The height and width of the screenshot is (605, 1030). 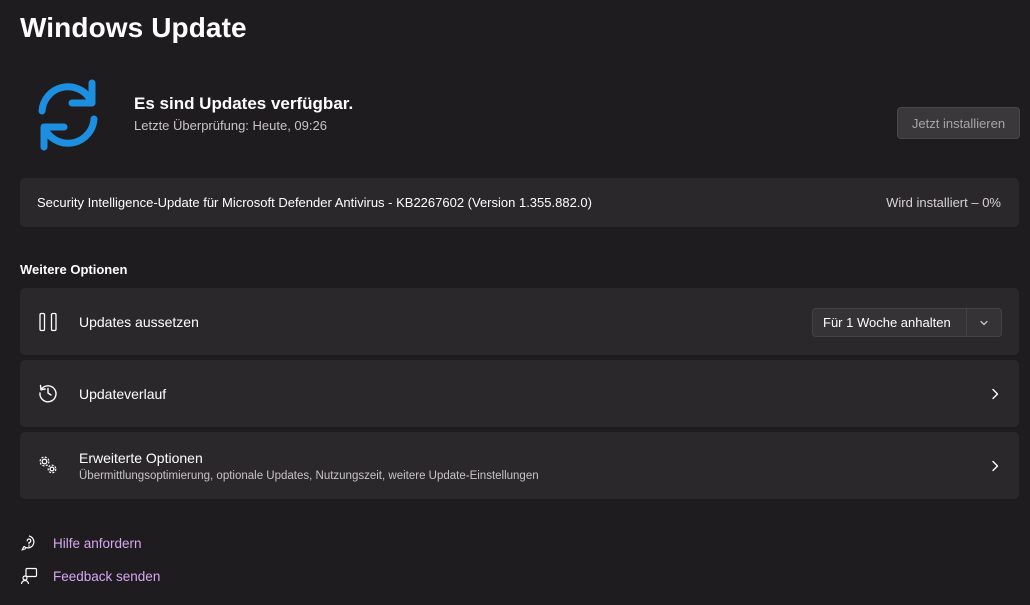 What do you see at coordinates (48, 465) in the screenshot?
I see `gears-icon` at bounding box center [48, 465].